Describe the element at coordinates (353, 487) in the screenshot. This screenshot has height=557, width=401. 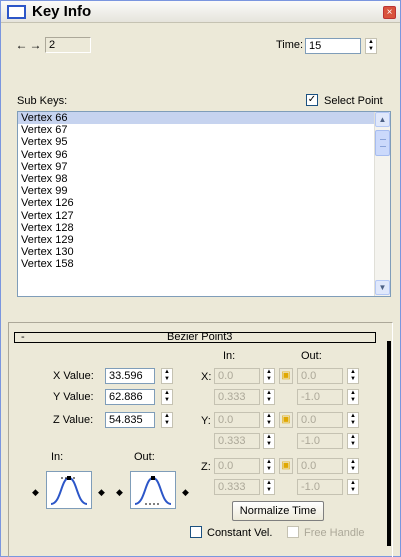
I see `z-out-length-spinner: ▲ ▼` at that location.